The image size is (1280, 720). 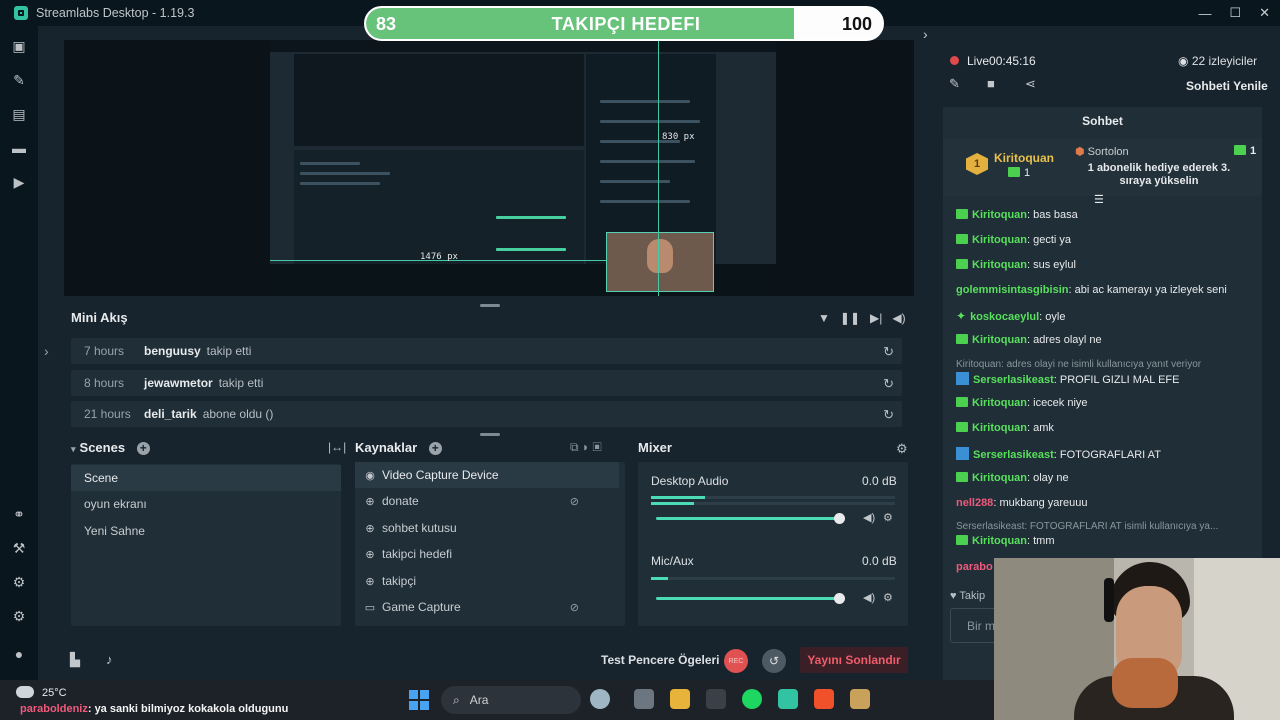 I want to click on league-icon, so click(x=860, y=699).